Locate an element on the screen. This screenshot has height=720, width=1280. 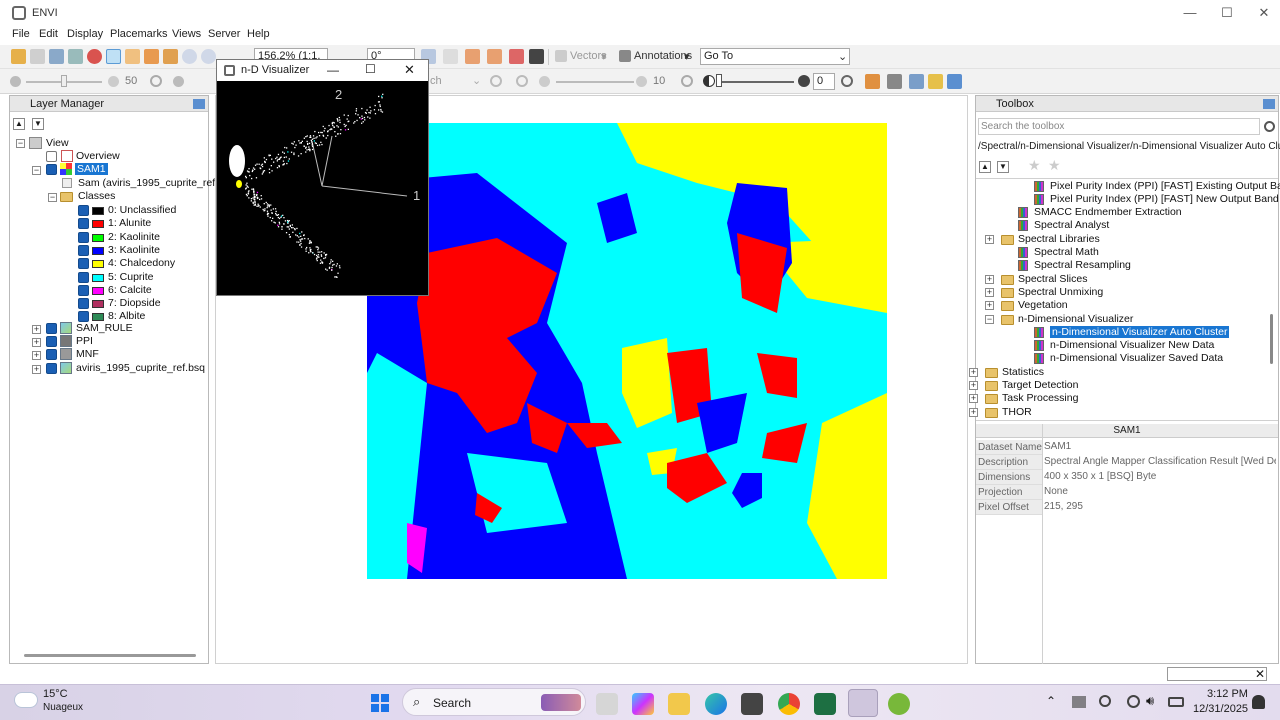
goto-combo: Go To is located at coordinates (775, 56).